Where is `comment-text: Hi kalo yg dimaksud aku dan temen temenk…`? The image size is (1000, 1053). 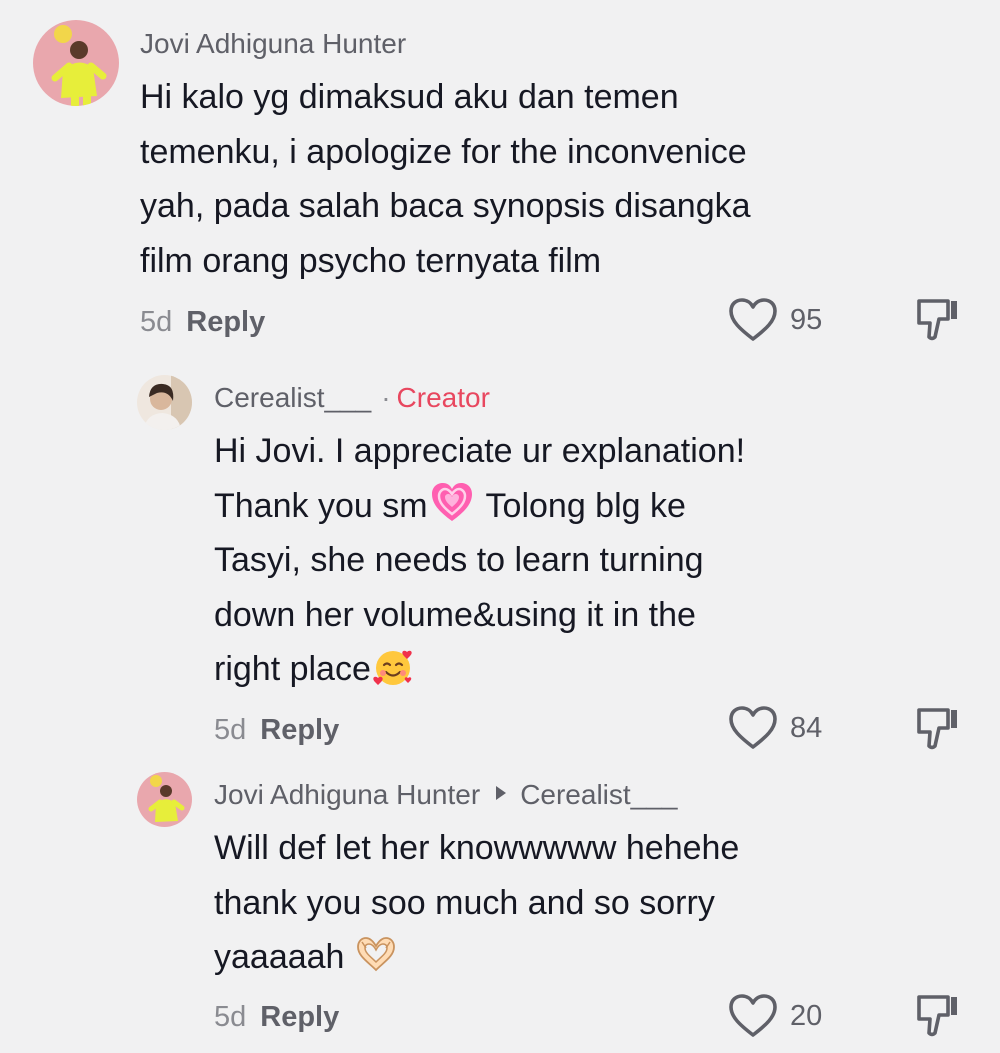
comment-text: Hi kalo yg dimaksud aku dan temen temenk… is located at coordinates (445, 179).